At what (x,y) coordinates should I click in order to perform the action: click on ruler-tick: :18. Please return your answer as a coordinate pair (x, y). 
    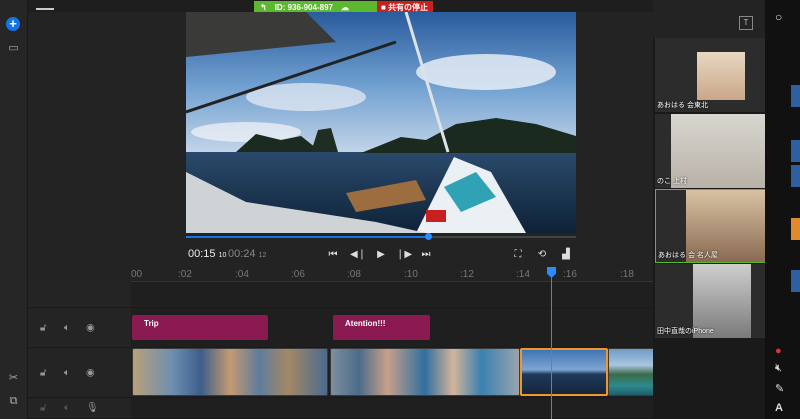
    Looking at the image, I should click on (627, 274).